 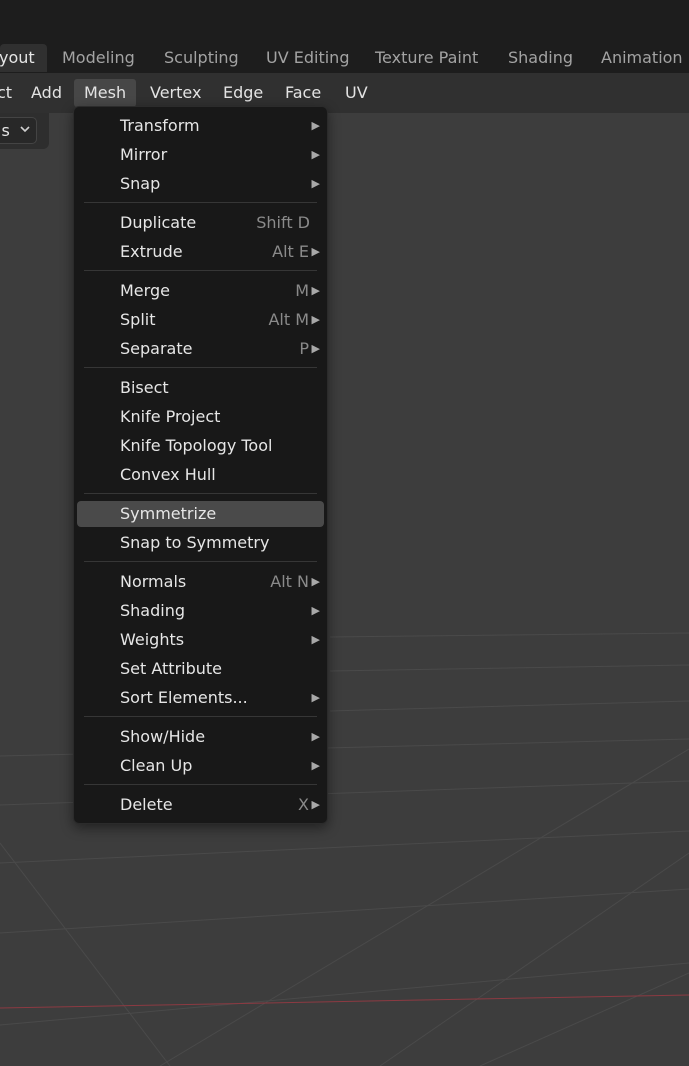 What do you see at coordinates (356, 93) in the screenshot?
I see `menu-uv: UV` at bounding box center [356, 93].